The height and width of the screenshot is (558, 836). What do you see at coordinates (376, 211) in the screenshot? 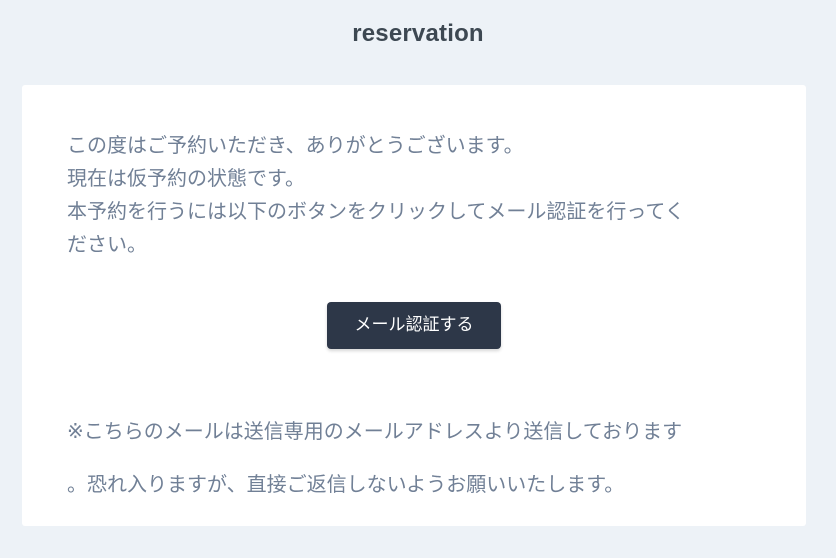
I see `message-line: 本予約を行うには以下のボタンをクリックしてメール認証を行ってく` at bounding box center [376, 211].